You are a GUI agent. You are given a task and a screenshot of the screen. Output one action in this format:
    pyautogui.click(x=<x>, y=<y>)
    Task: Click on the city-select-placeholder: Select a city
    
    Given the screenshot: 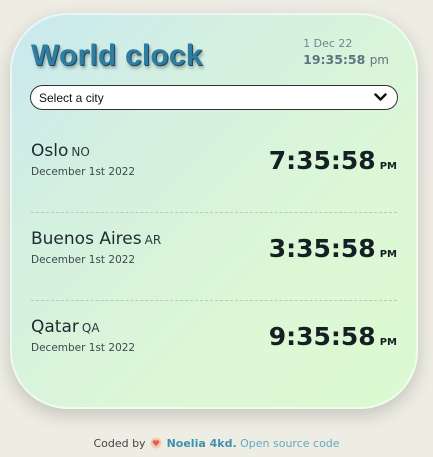 What is the action you would take?
    pyautogui.click(x=71, y=97)
    